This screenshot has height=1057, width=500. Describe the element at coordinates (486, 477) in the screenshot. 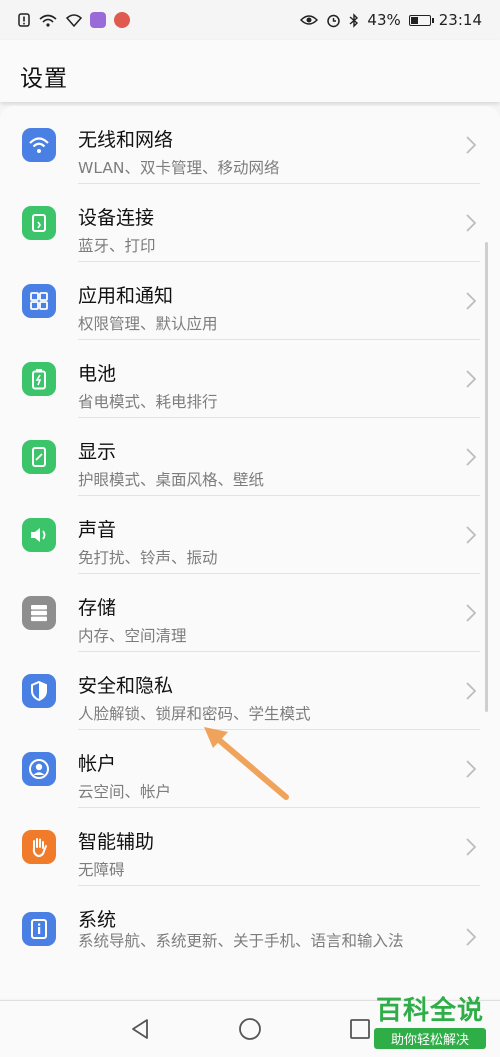

I see `scrollbar` at that location.